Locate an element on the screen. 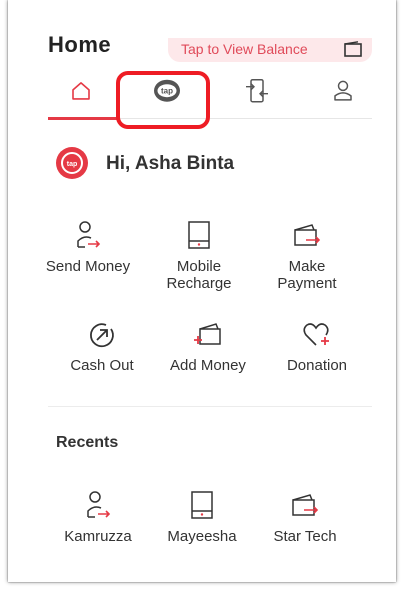 The width and height of the screenshot is (408, 591). add-money-icon is located at coordinates (207, 334).